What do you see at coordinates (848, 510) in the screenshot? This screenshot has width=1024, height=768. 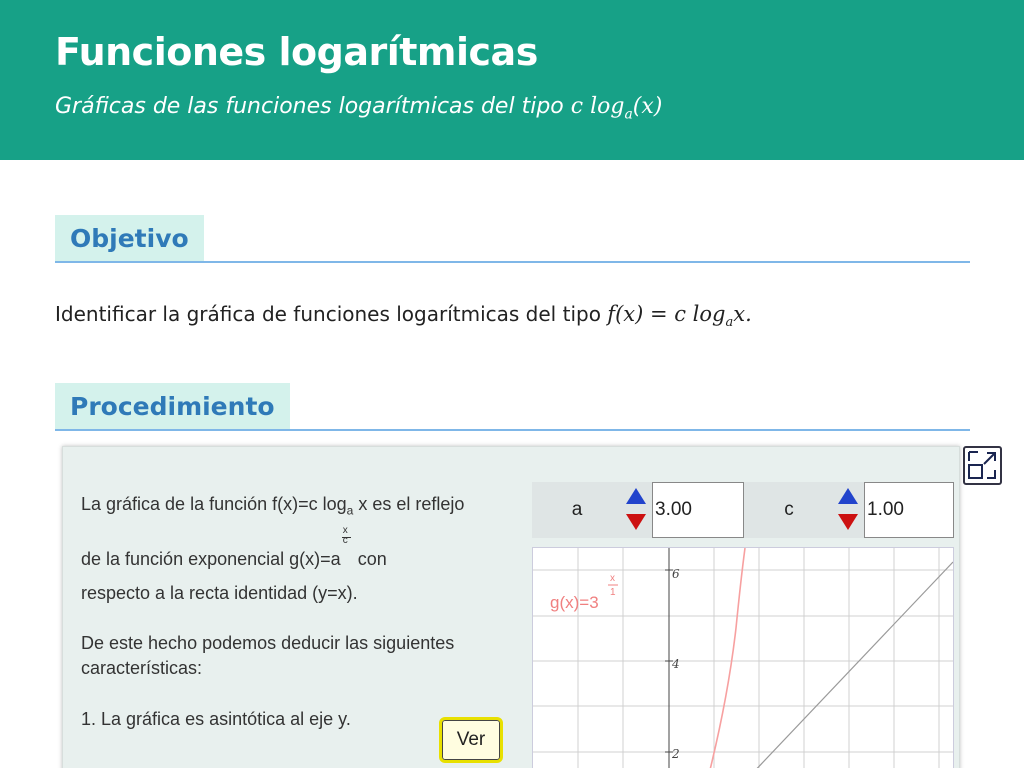 I see `param-c-spinner` at bounding box center [848, 510].